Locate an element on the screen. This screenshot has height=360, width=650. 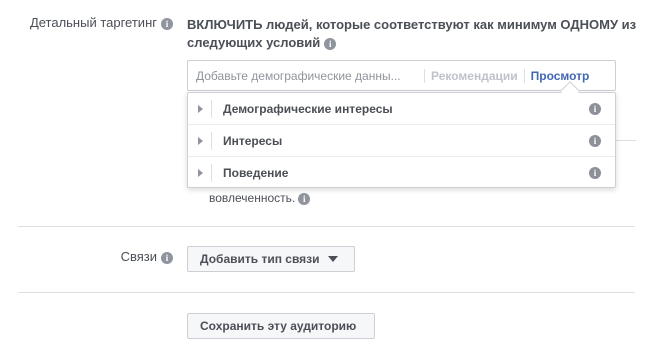
divider is located at coordinates (626, 140).